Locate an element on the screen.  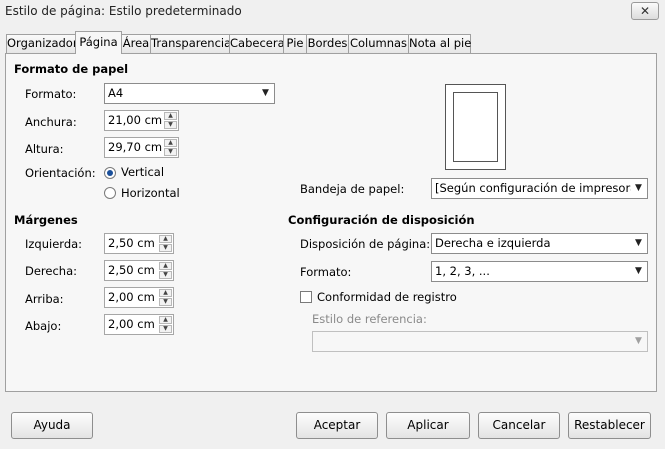
numbering-format-label: Formato: is located at coordinates (326, 272).